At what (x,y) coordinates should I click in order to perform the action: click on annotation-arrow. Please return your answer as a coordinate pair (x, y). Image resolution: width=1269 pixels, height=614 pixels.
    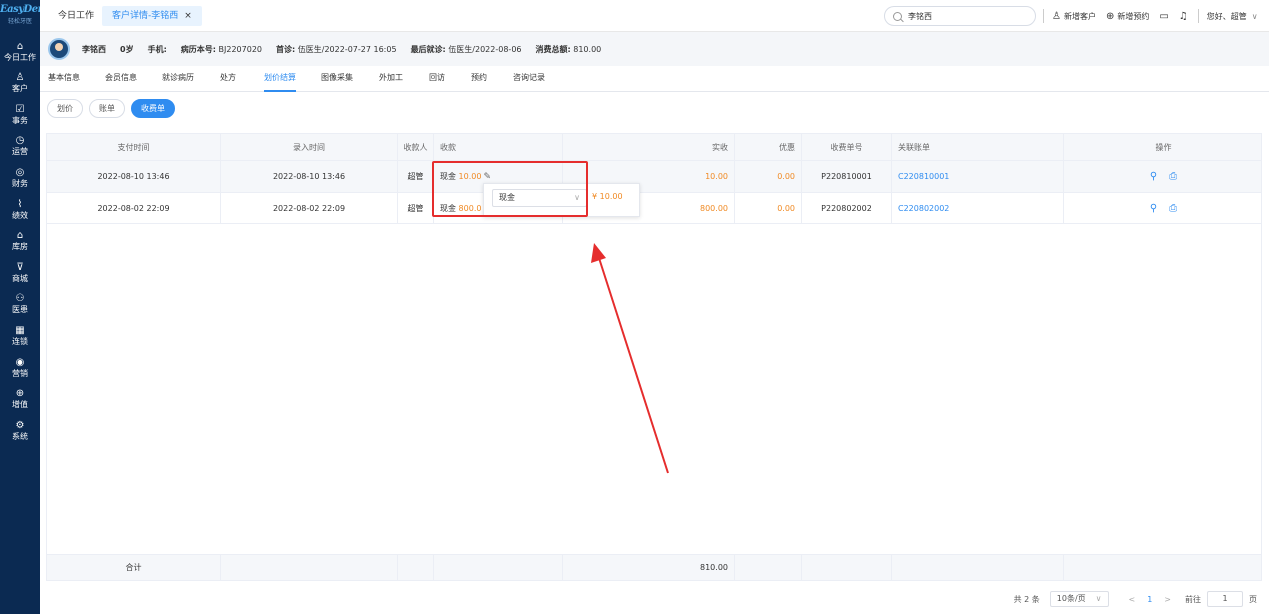
    Looking at the image, I should click on (630, 358).